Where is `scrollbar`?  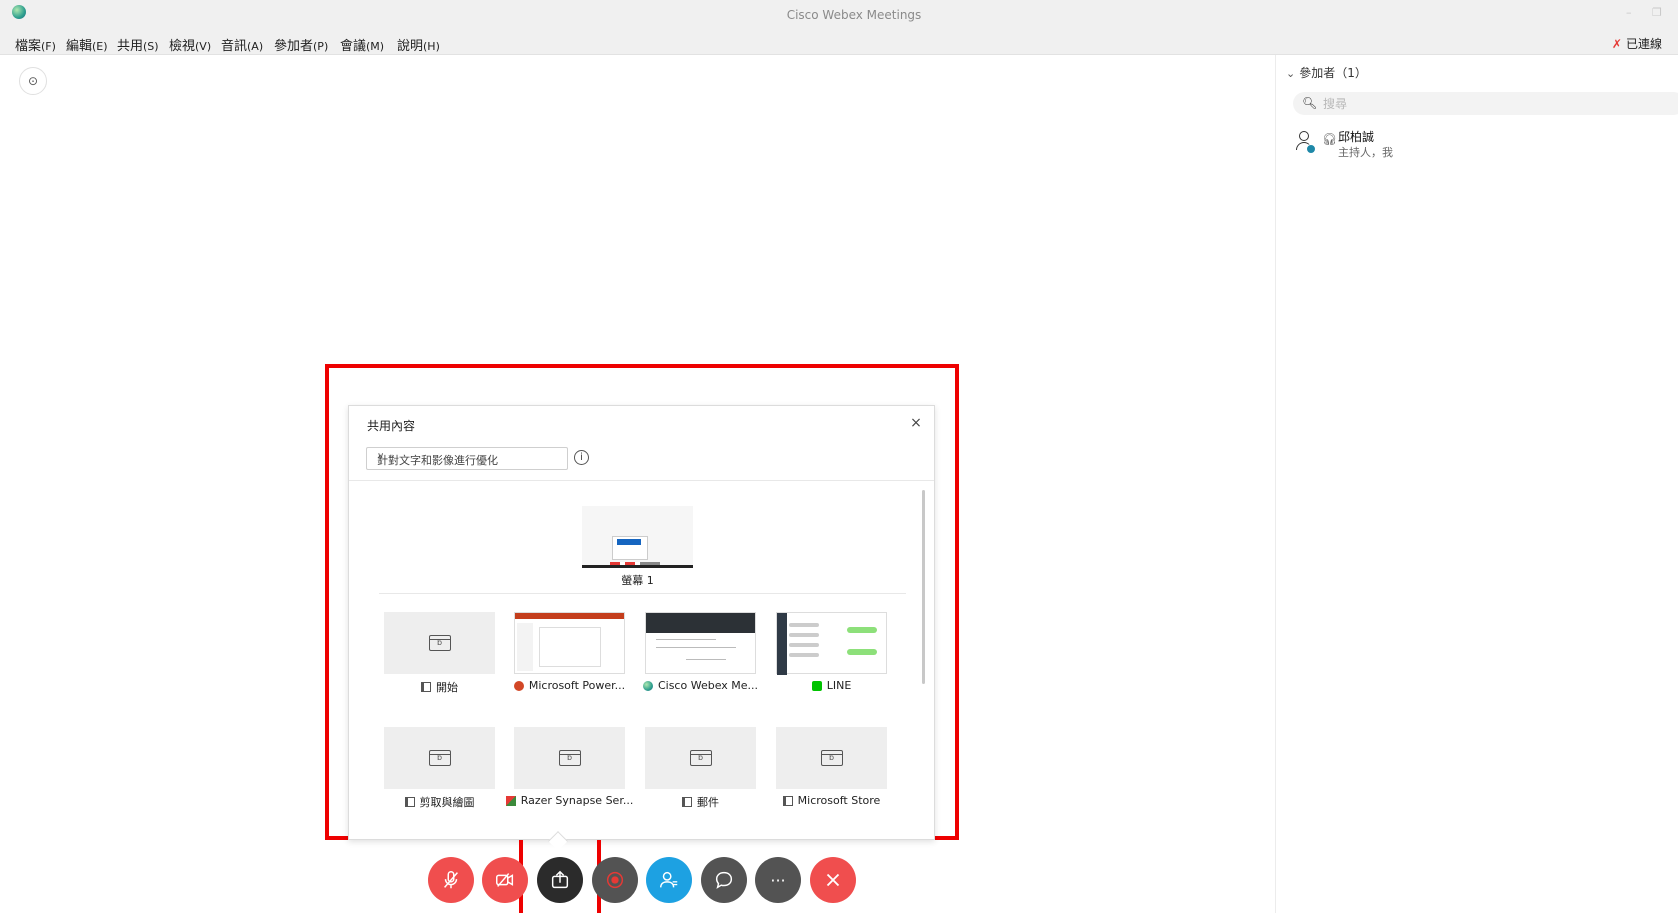 scrollbar is located at coordinates (923, 587).